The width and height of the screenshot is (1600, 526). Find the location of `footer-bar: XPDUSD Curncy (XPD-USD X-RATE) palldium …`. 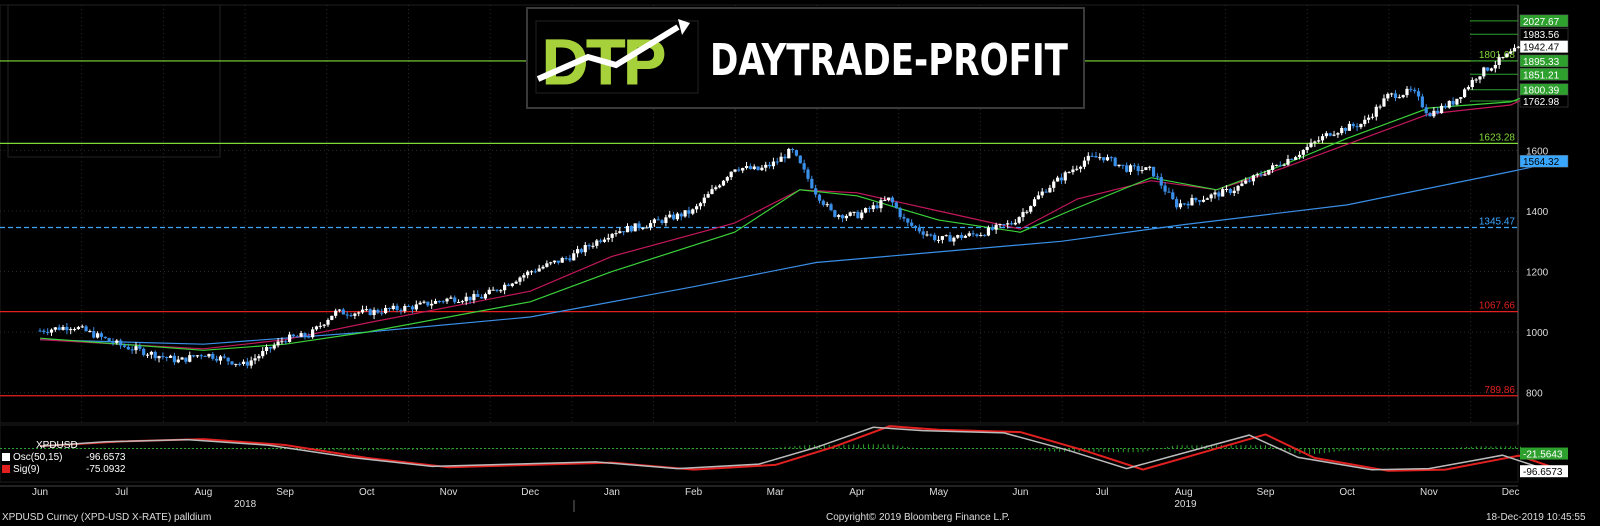

footer-bar: XPDUSD Curncy (XPD-USD X-RATE) palldium … is located at coordinates (800, 519).